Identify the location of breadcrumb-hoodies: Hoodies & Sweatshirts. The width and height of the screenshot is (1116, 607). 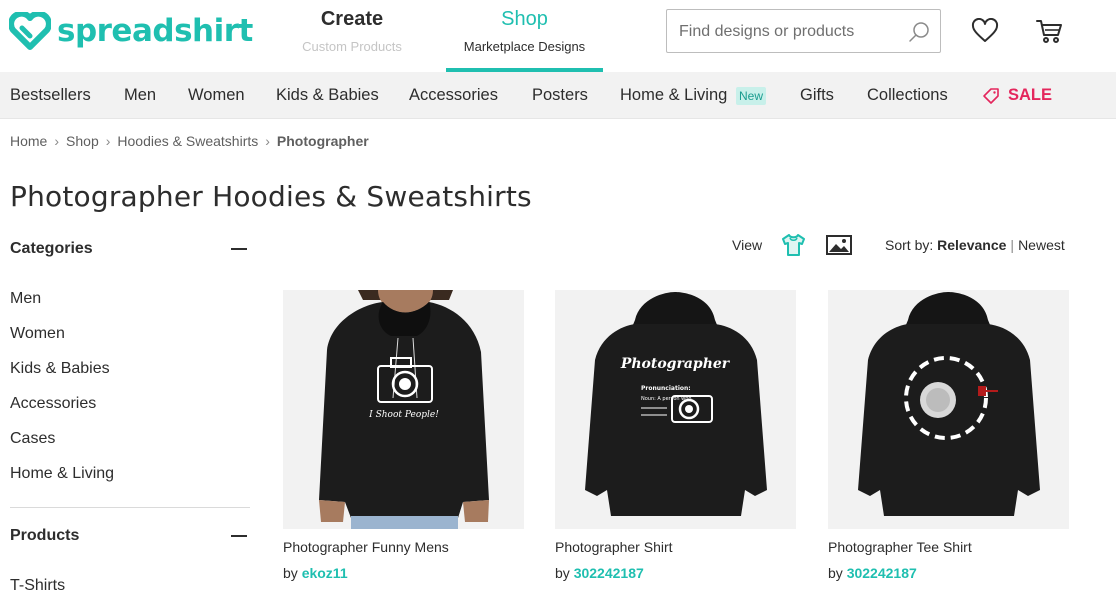
(187, 141).